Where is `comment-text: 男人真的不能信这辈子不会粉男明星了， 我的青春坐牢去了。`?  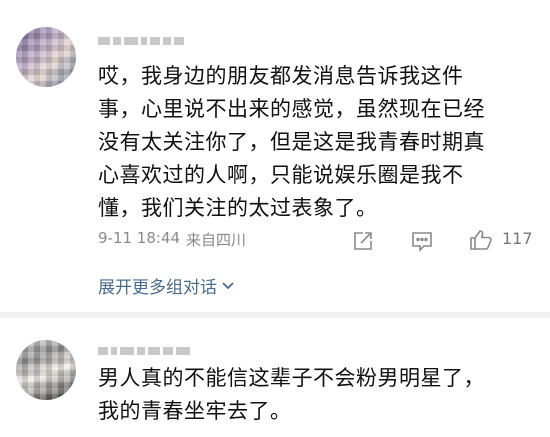 comment-text: 男人真的不能信这辈子不会粉男明星了， 我的青春坐牢去了。 is located at coordinates (291, 394).